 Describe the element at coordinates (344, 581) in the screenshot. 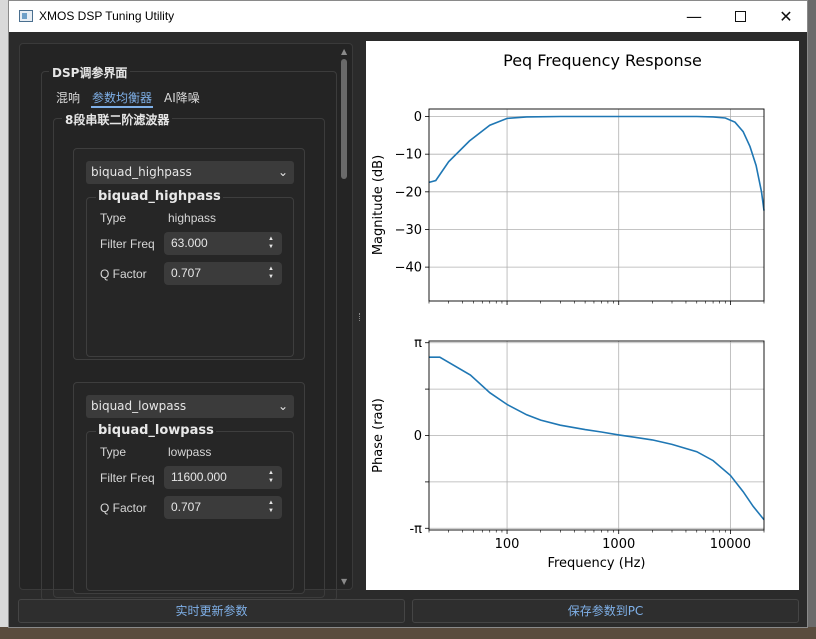

I see `scroll-down-arrow-icon: ▼` at that location.